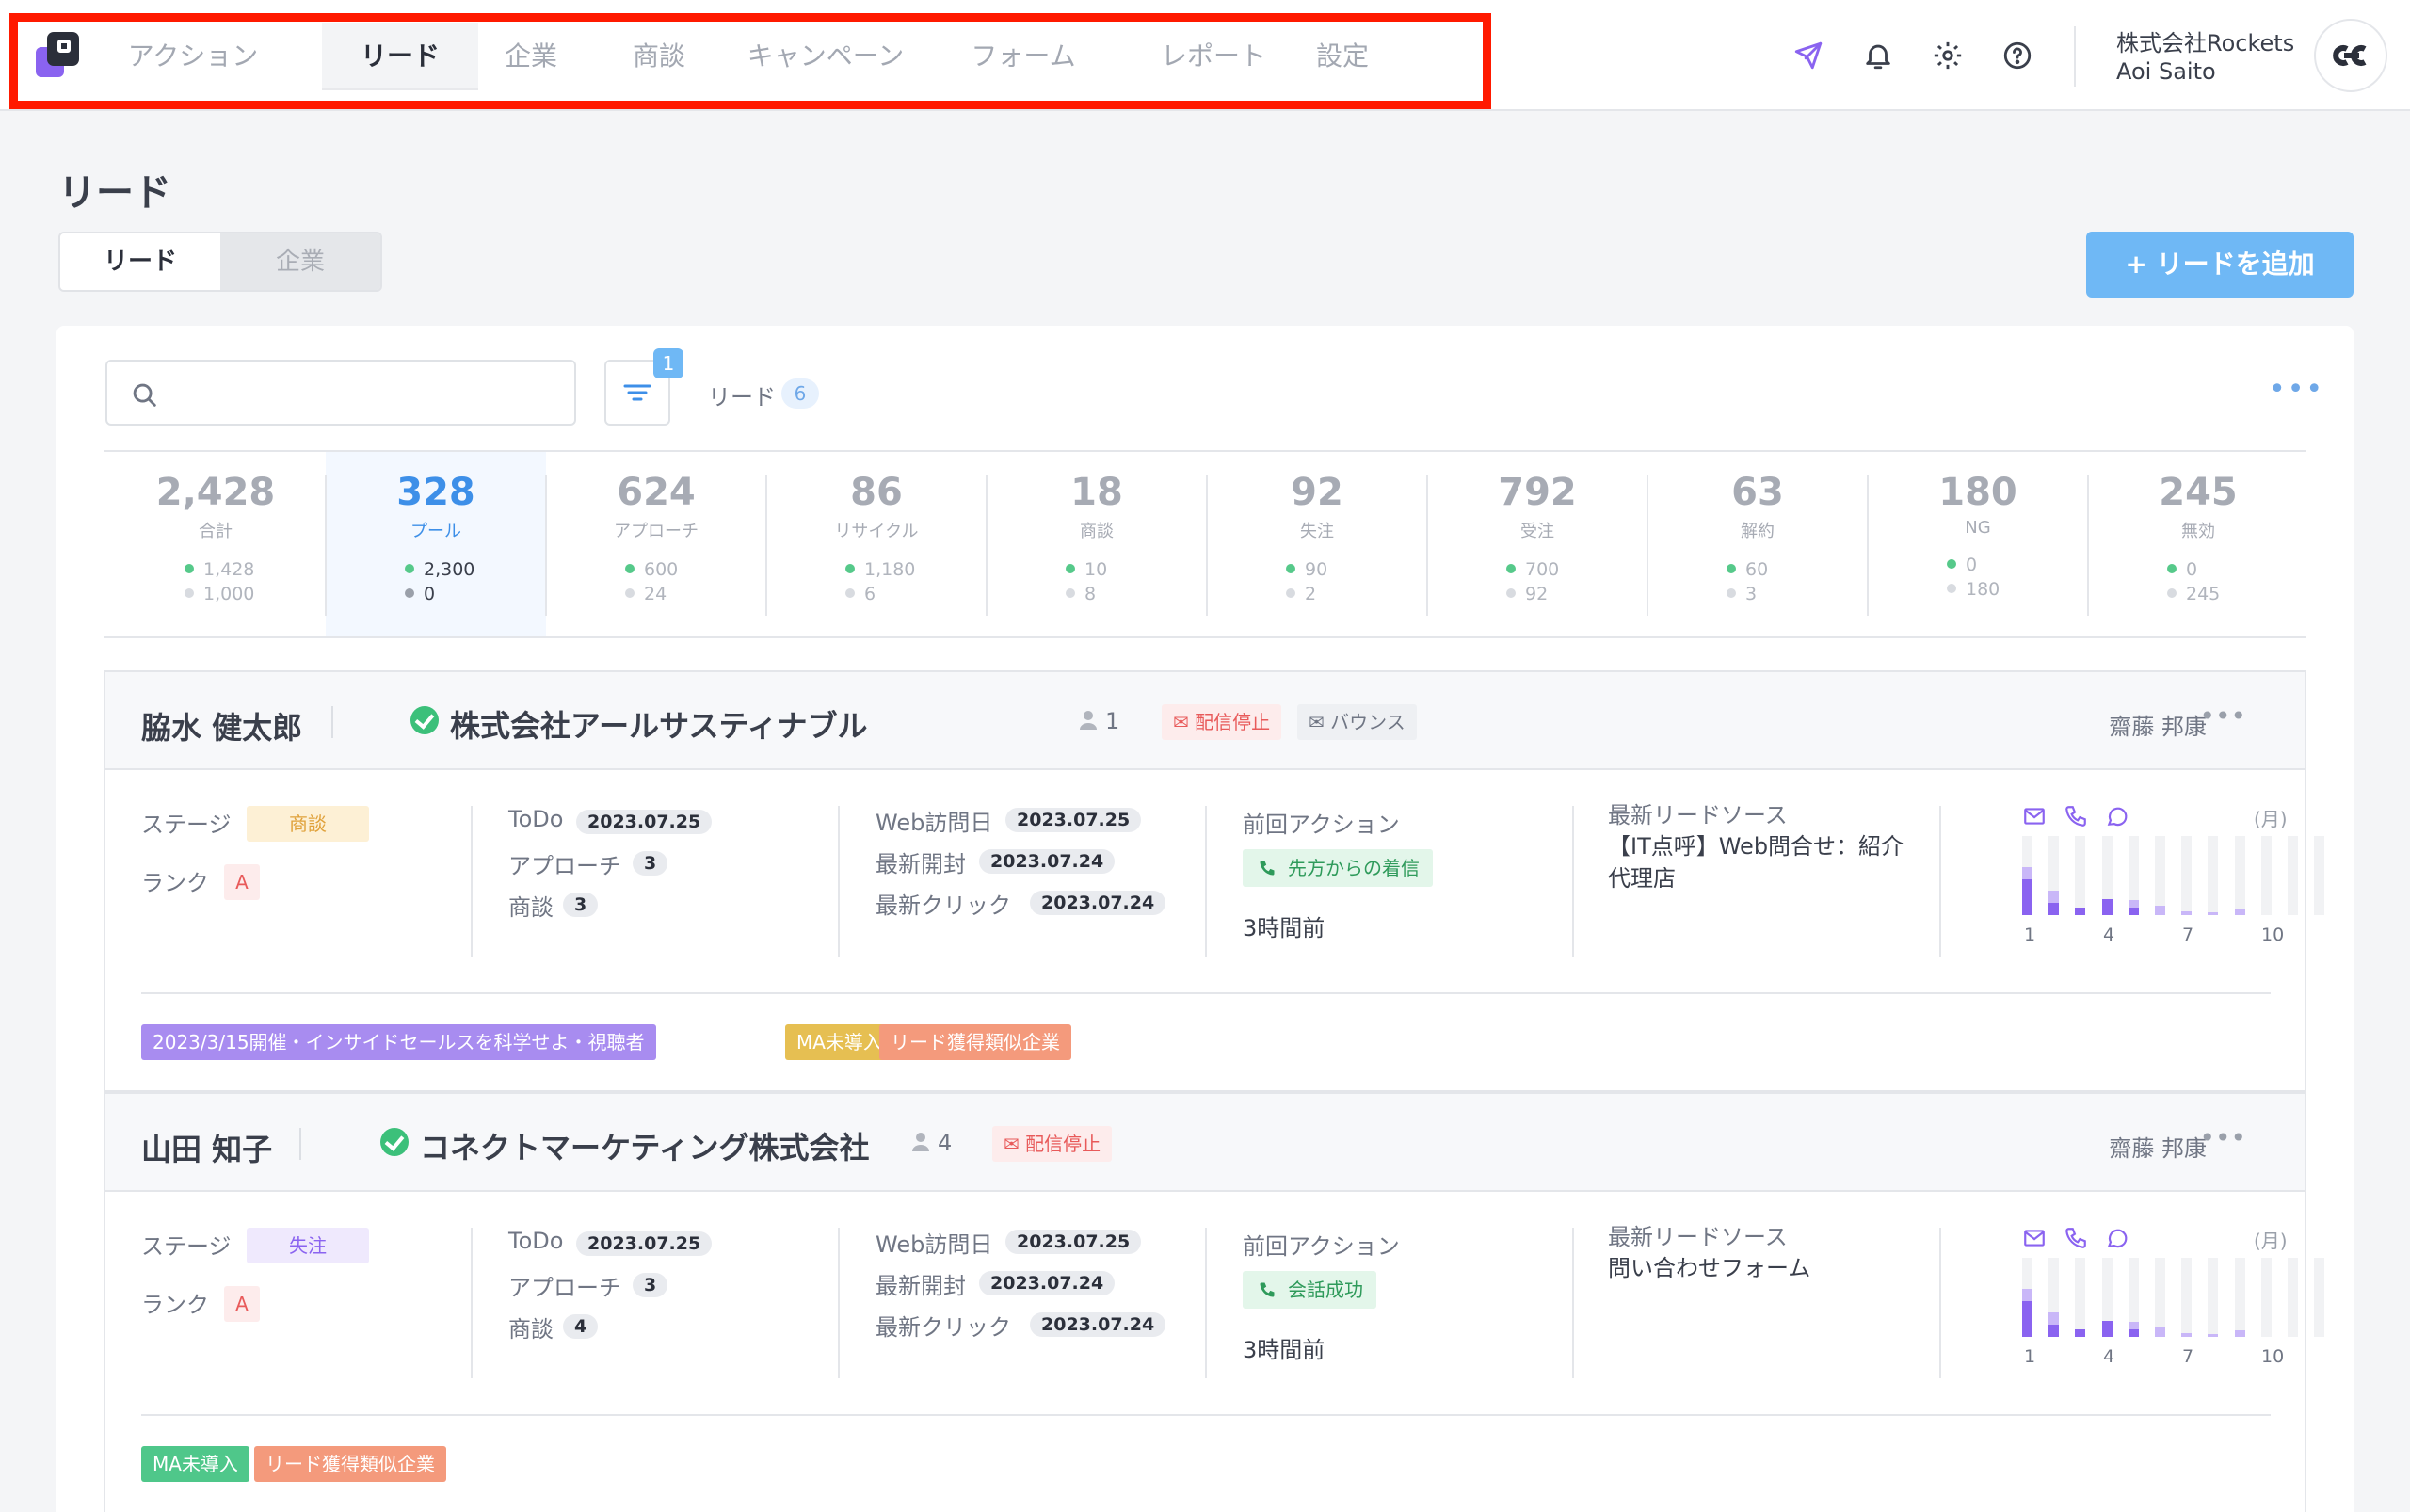  I want to click on toggle-companies: 企業, so click(300, 261).